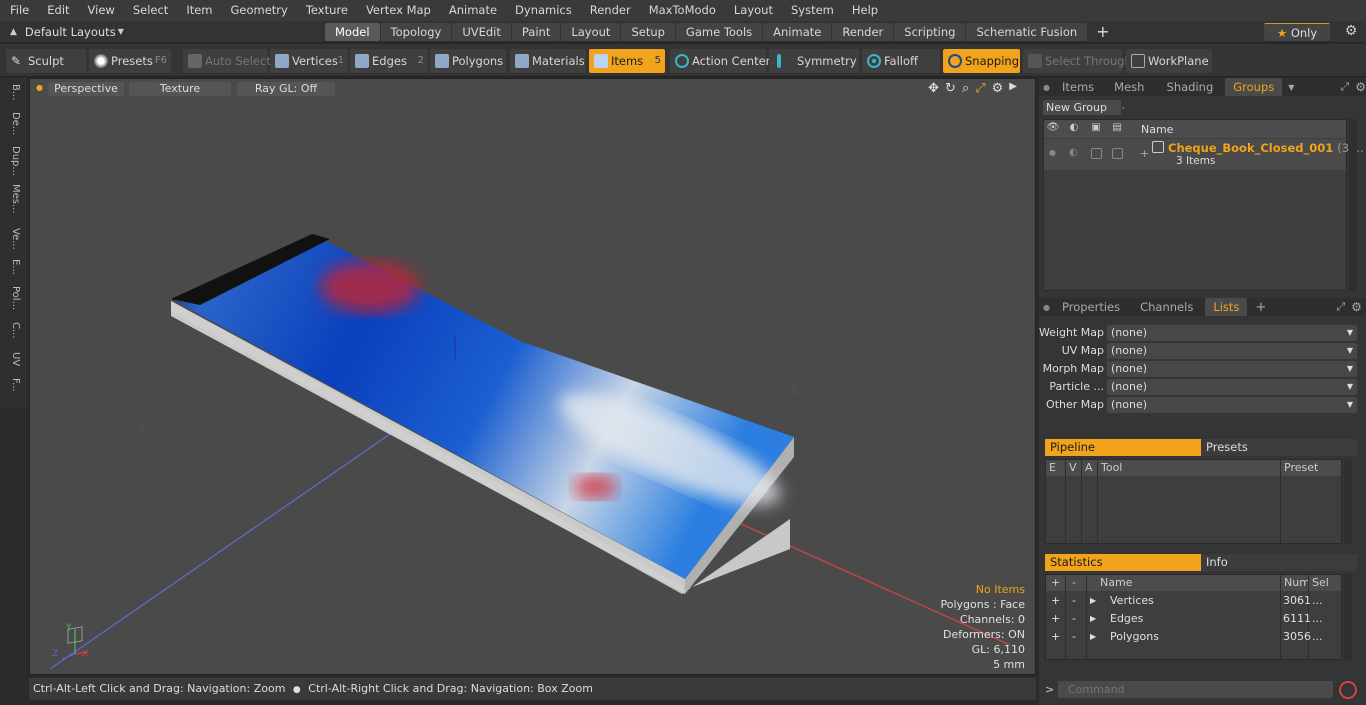  Describe the element at coordinates (1190, 87) in the screenshot. I see `tab-shading: Shading` at that location.